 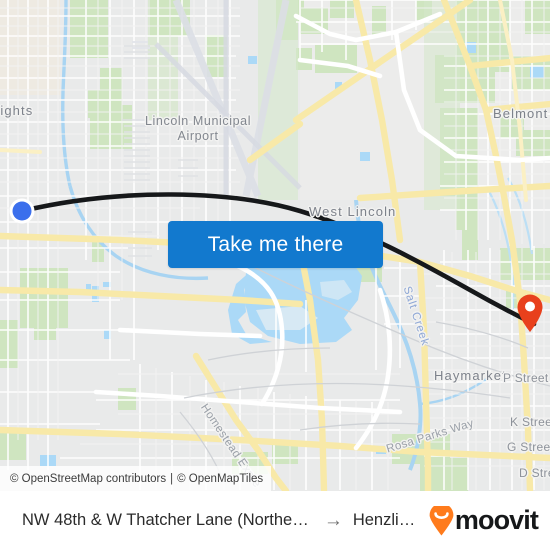 What do you see at coordinates (333, 520) in the screenshot?
I see `arrow-right-icon: →` at bounding box center [333, 520].